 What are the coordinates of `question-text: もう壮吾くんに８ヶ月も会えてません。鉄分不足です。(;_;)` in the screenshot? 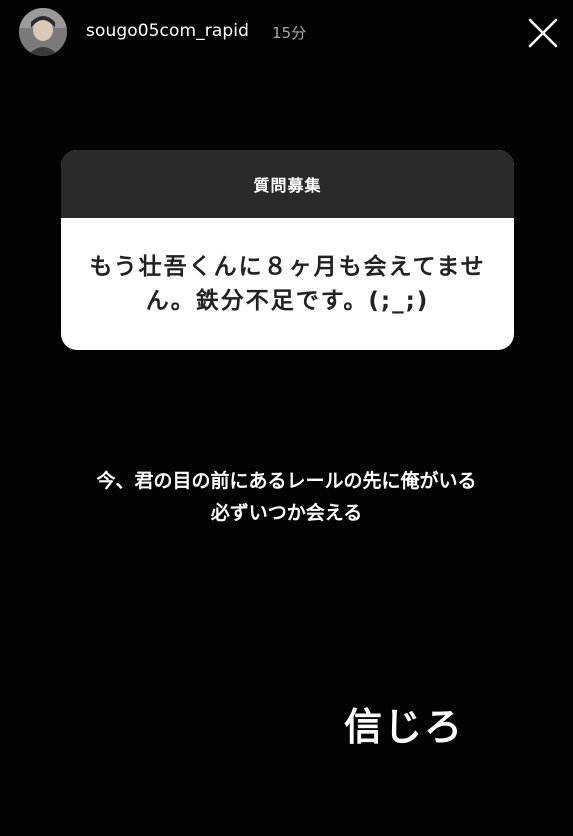 It's located at (287, 284).